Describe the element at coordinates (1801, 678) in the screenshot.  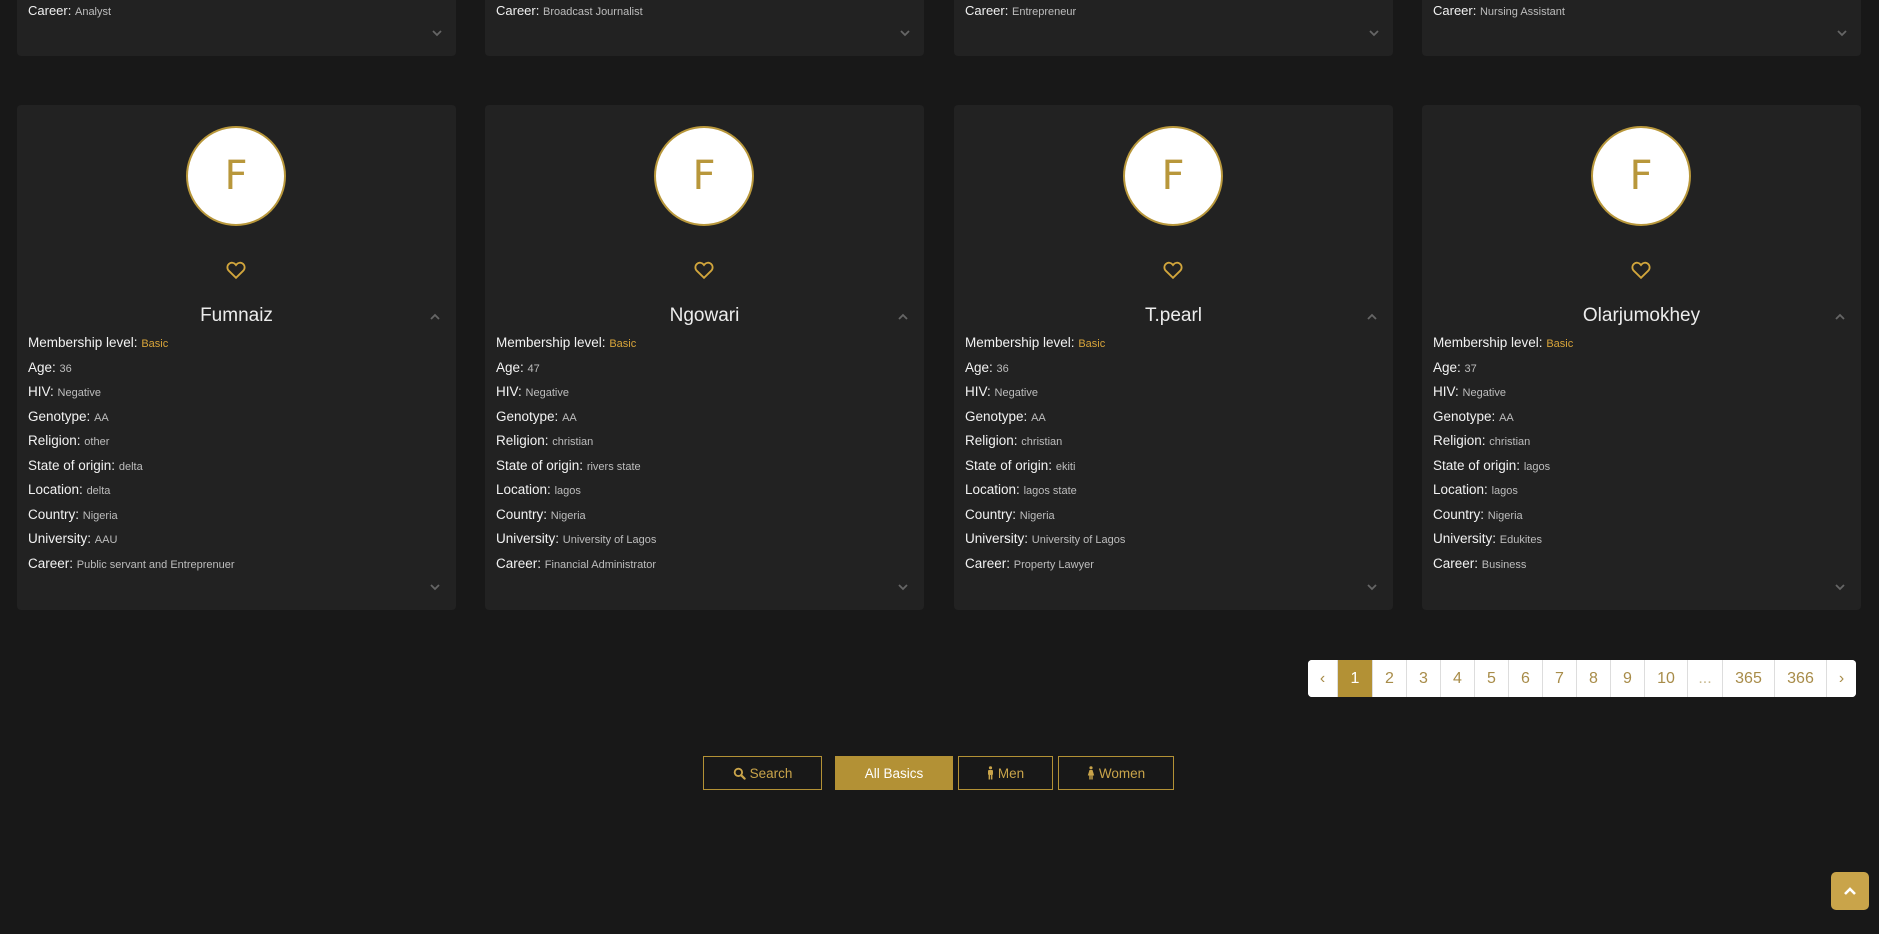
I see `pagination-page-366: 366` at that location.